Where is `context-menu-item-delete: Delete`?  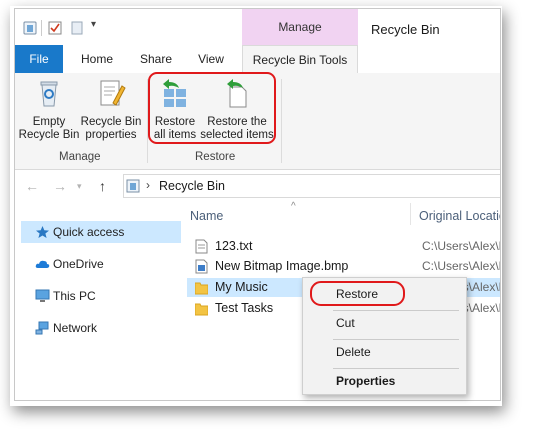 context-menu-item-delete: Delete is located at coordinates (384, 352).